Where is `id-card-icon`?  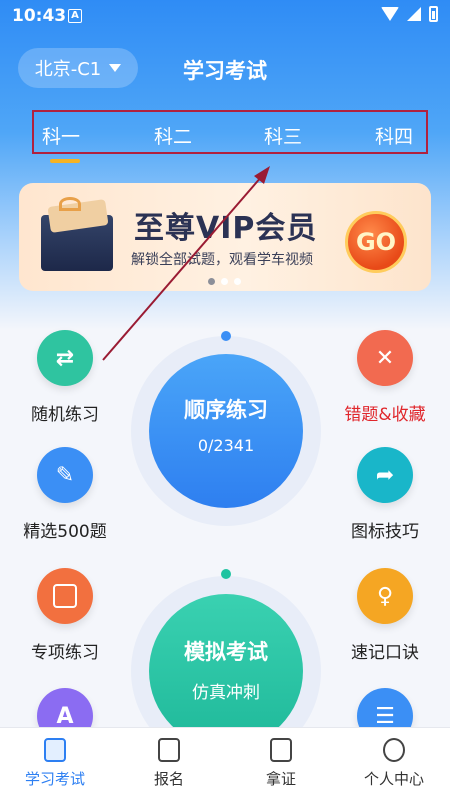
id-card-icon is located at coordinates (169, 750).